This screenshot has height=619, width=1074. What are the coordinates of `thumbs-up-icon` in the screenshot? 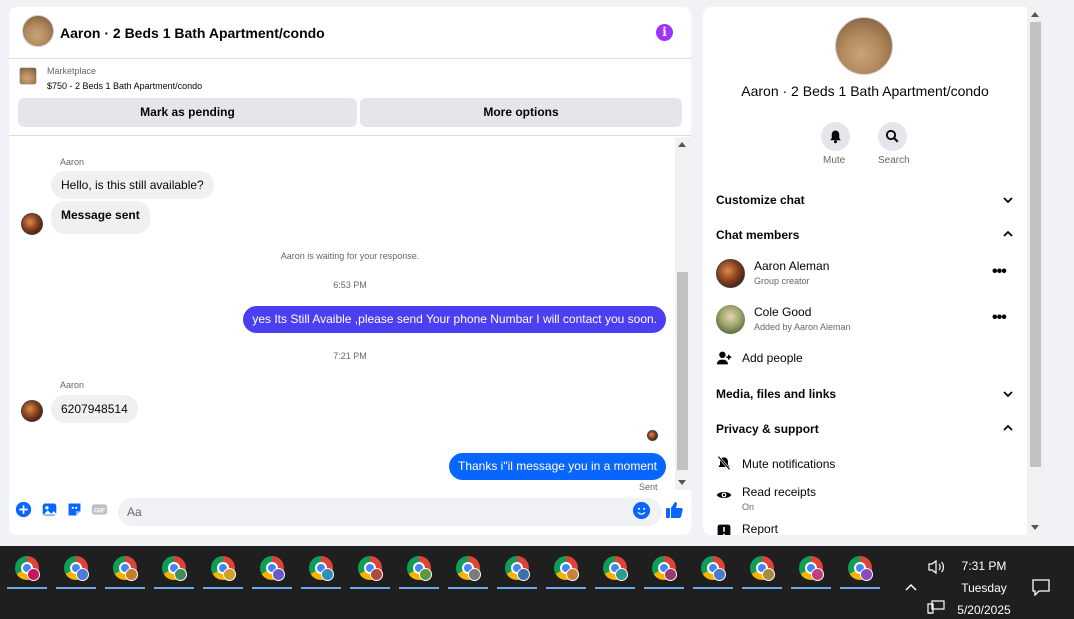 It's located at (674, 510).